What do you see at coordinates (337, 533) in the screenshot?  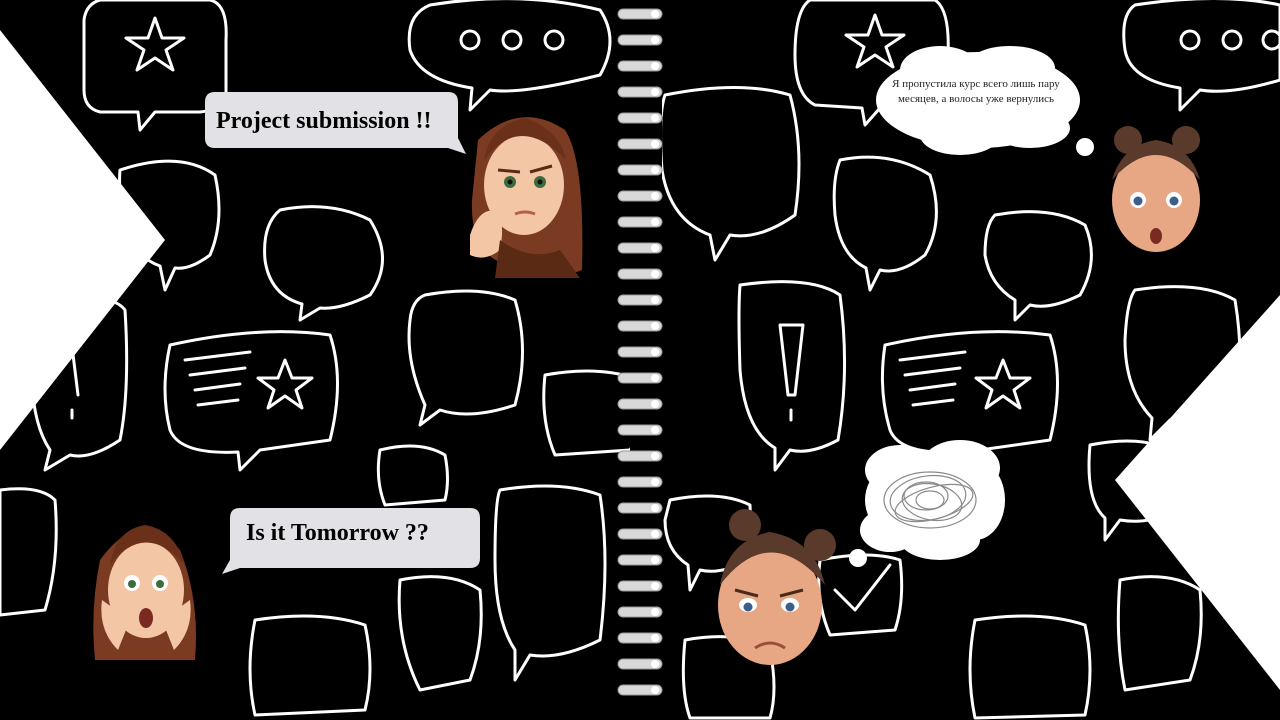 I see `left-bottom-speech-text: Is it Tomorrow ??` at bounding box center [337, 533].